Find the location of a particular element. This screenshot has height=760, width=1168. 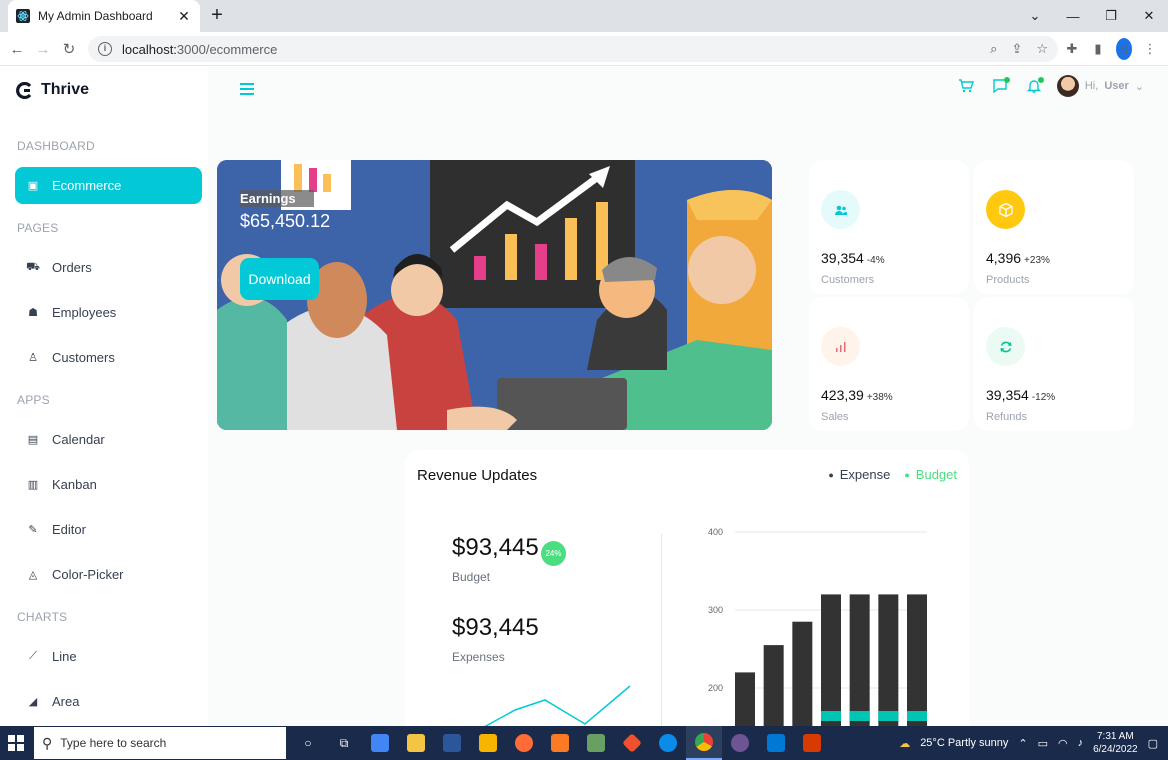

cart-icon: ⛟ is located at coordinates (33, 266).